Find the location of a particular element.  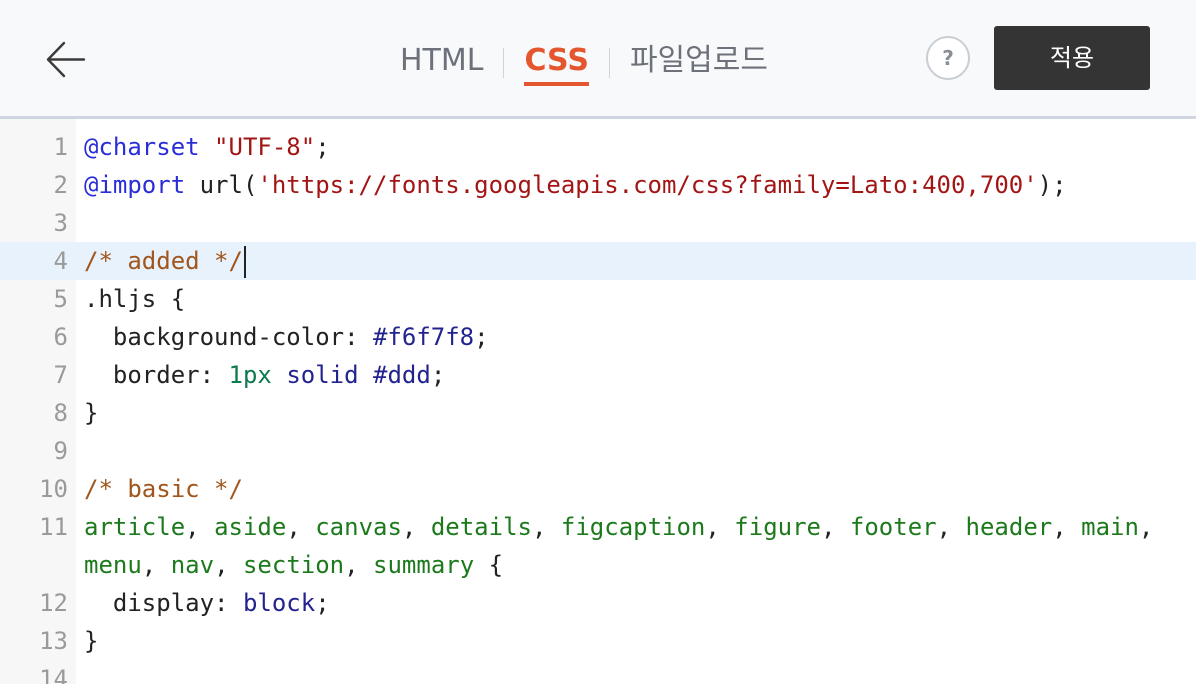

line-number: 1 is located at coordinates (60, 147).